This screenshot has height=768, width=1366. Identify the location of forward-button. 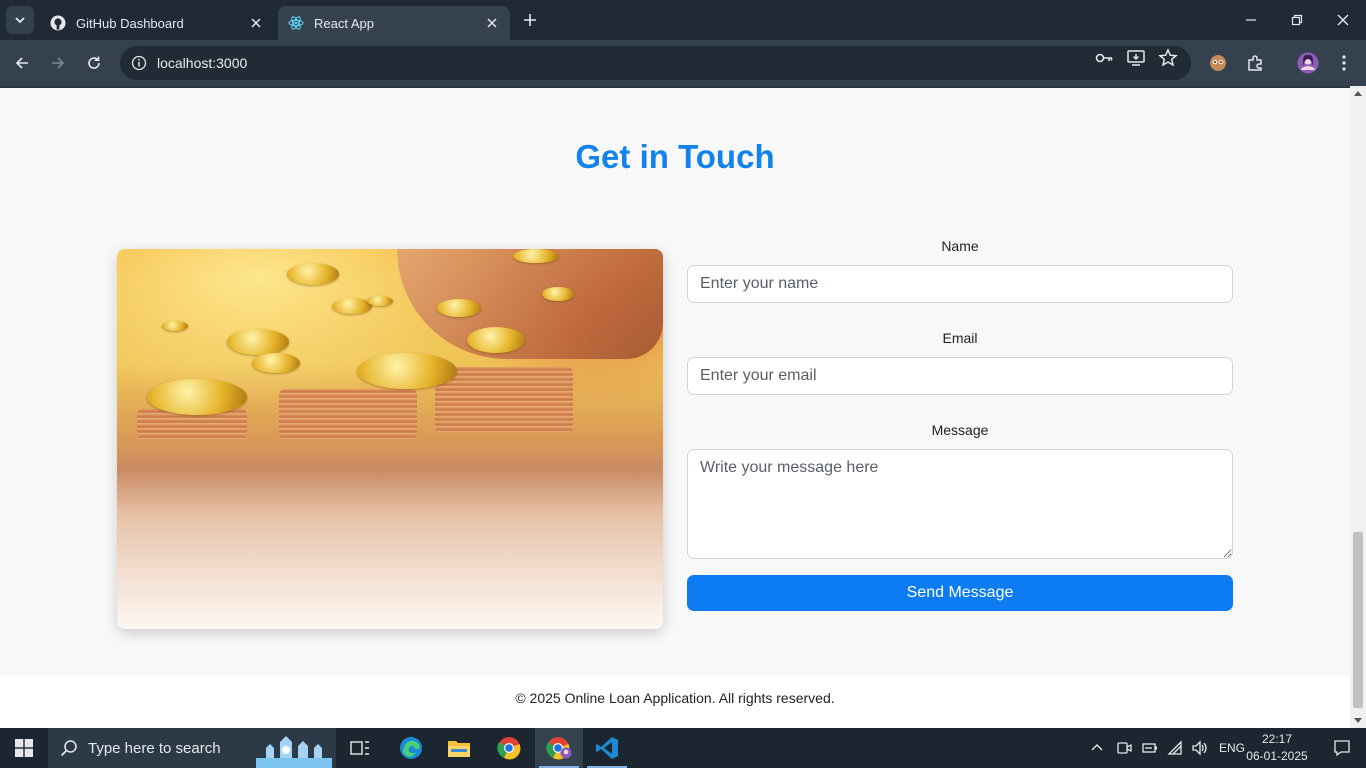
(58, 63).